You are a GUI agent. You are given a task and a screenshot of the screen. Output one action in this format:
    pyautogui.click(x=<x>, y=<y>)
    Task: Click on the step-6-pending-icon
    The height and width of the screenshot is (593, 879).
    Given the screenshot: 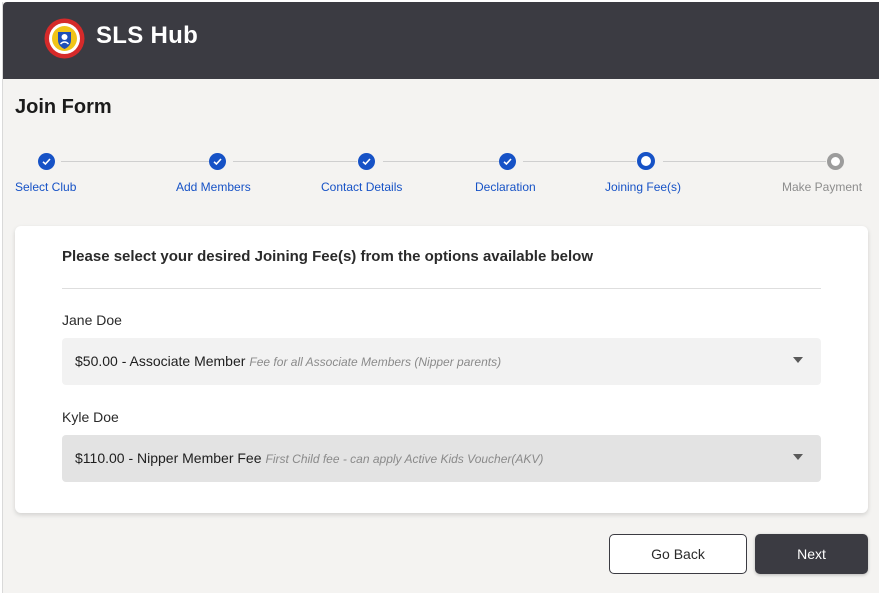 What is the action you would take?
    pyautogui.click(x=835, y=161)
    